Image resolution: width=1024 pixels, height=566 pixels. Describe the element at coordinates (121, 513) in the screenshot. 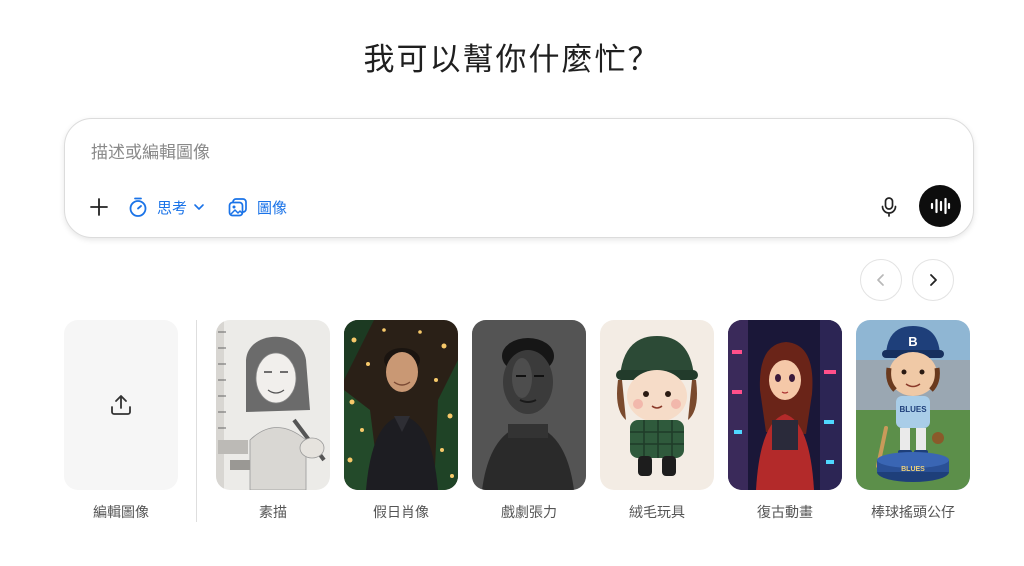

I see `upload-image-label: 編輯圖像` at that location.